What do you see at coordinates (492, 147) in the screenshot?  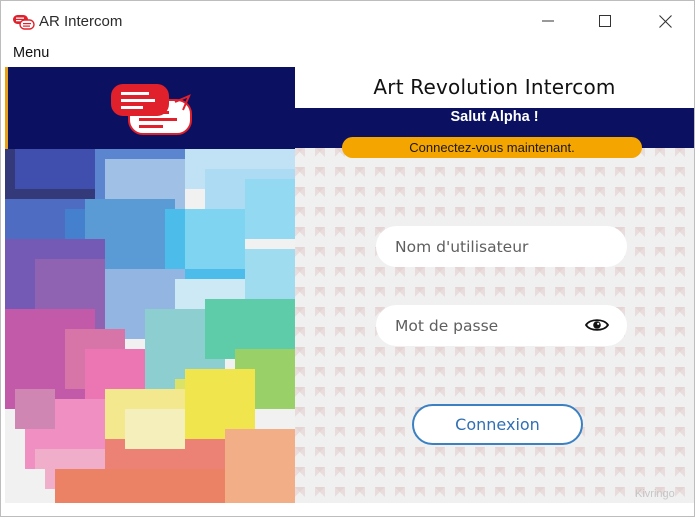 I see `connect-notice-badge: Connectez-vous maintenant.` at bounding box center [492, 147].